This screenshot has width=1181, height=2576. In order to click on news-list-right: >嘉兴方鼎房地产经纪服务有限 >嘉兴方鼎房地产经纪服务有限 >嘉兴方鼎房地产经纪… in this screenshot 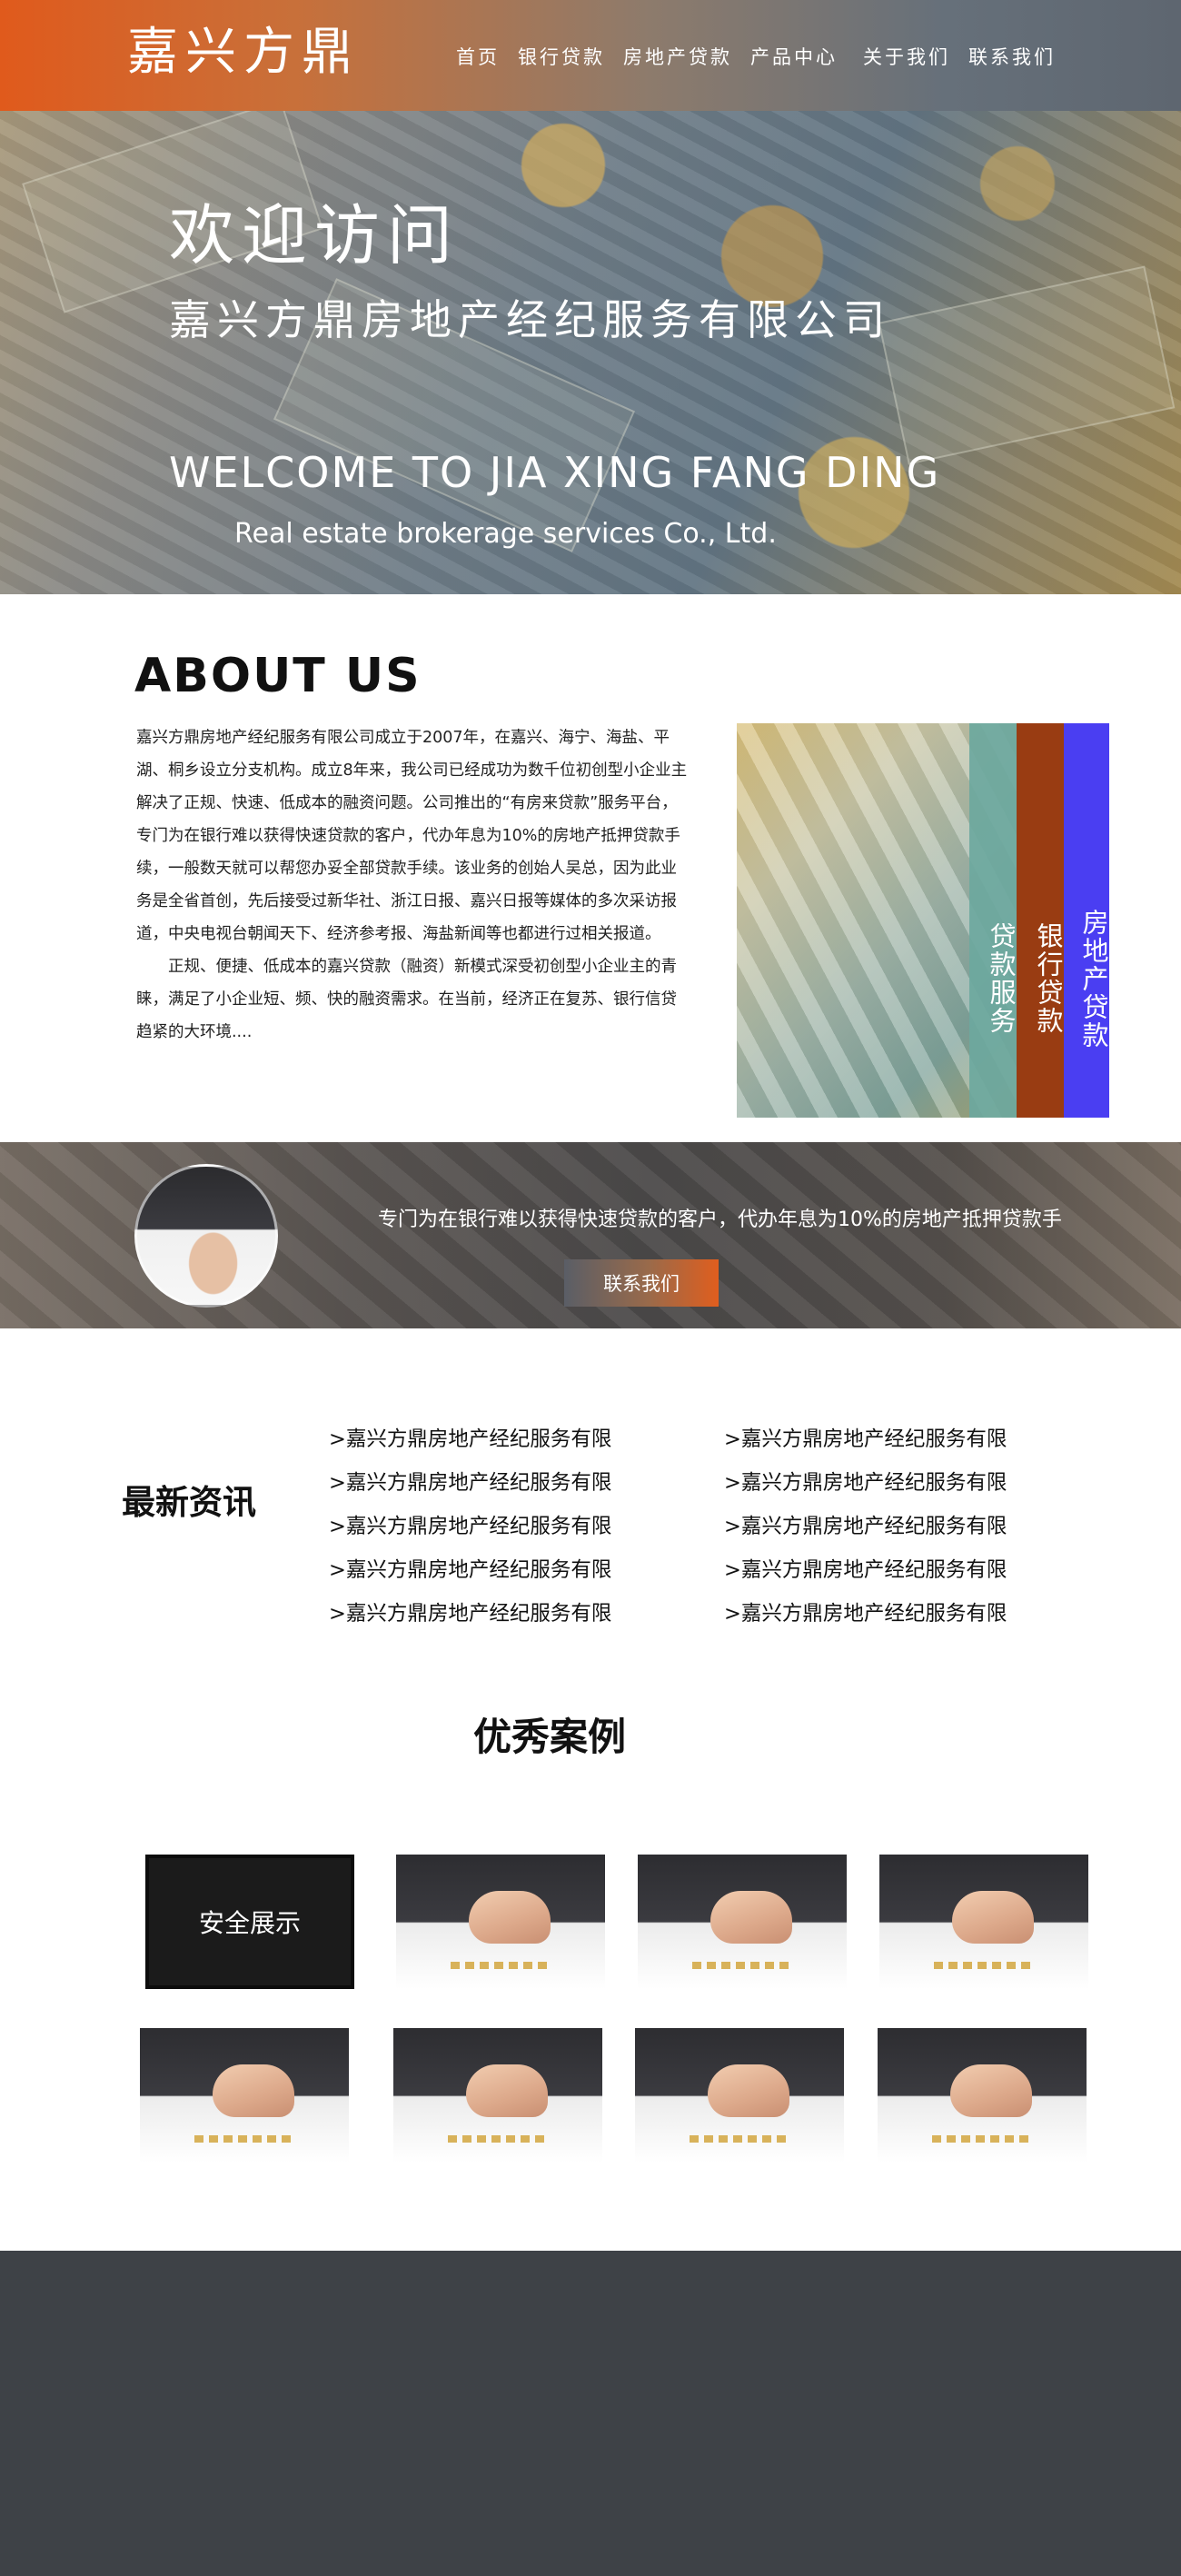, I will do `click(865, 1527)`.